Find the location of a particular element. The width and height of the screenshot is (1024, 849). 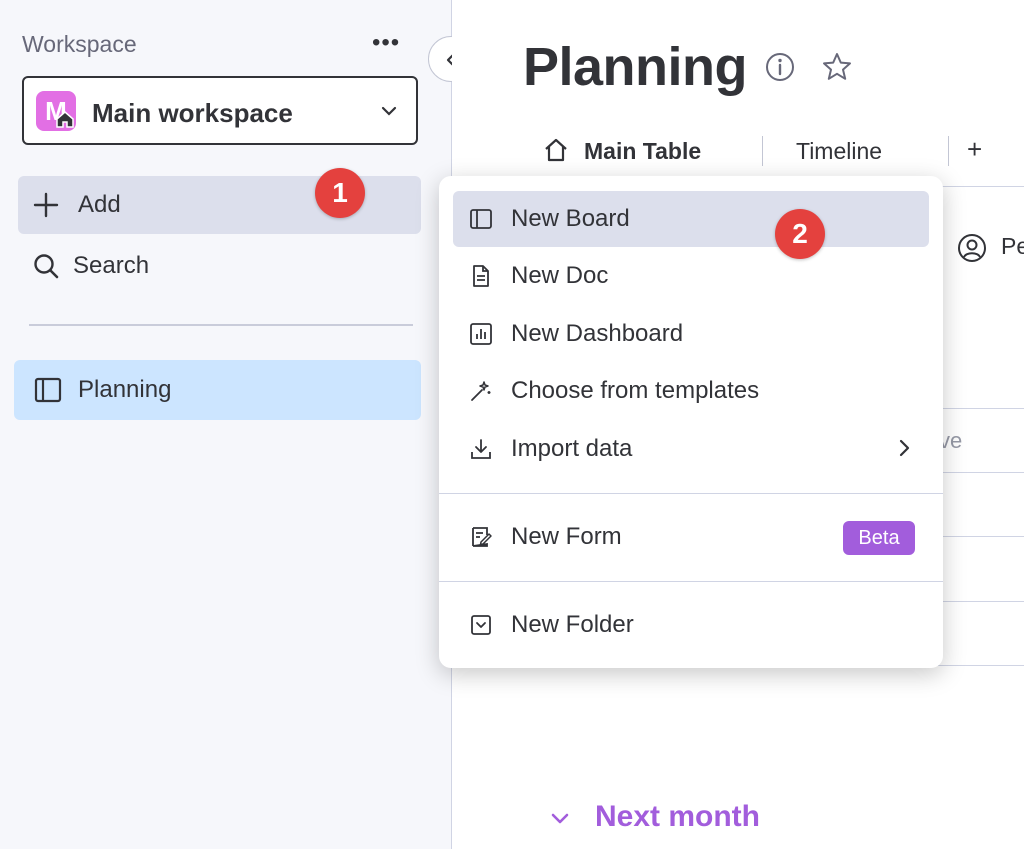

menu-item-label: Import data is located at coordinates (572, 448).